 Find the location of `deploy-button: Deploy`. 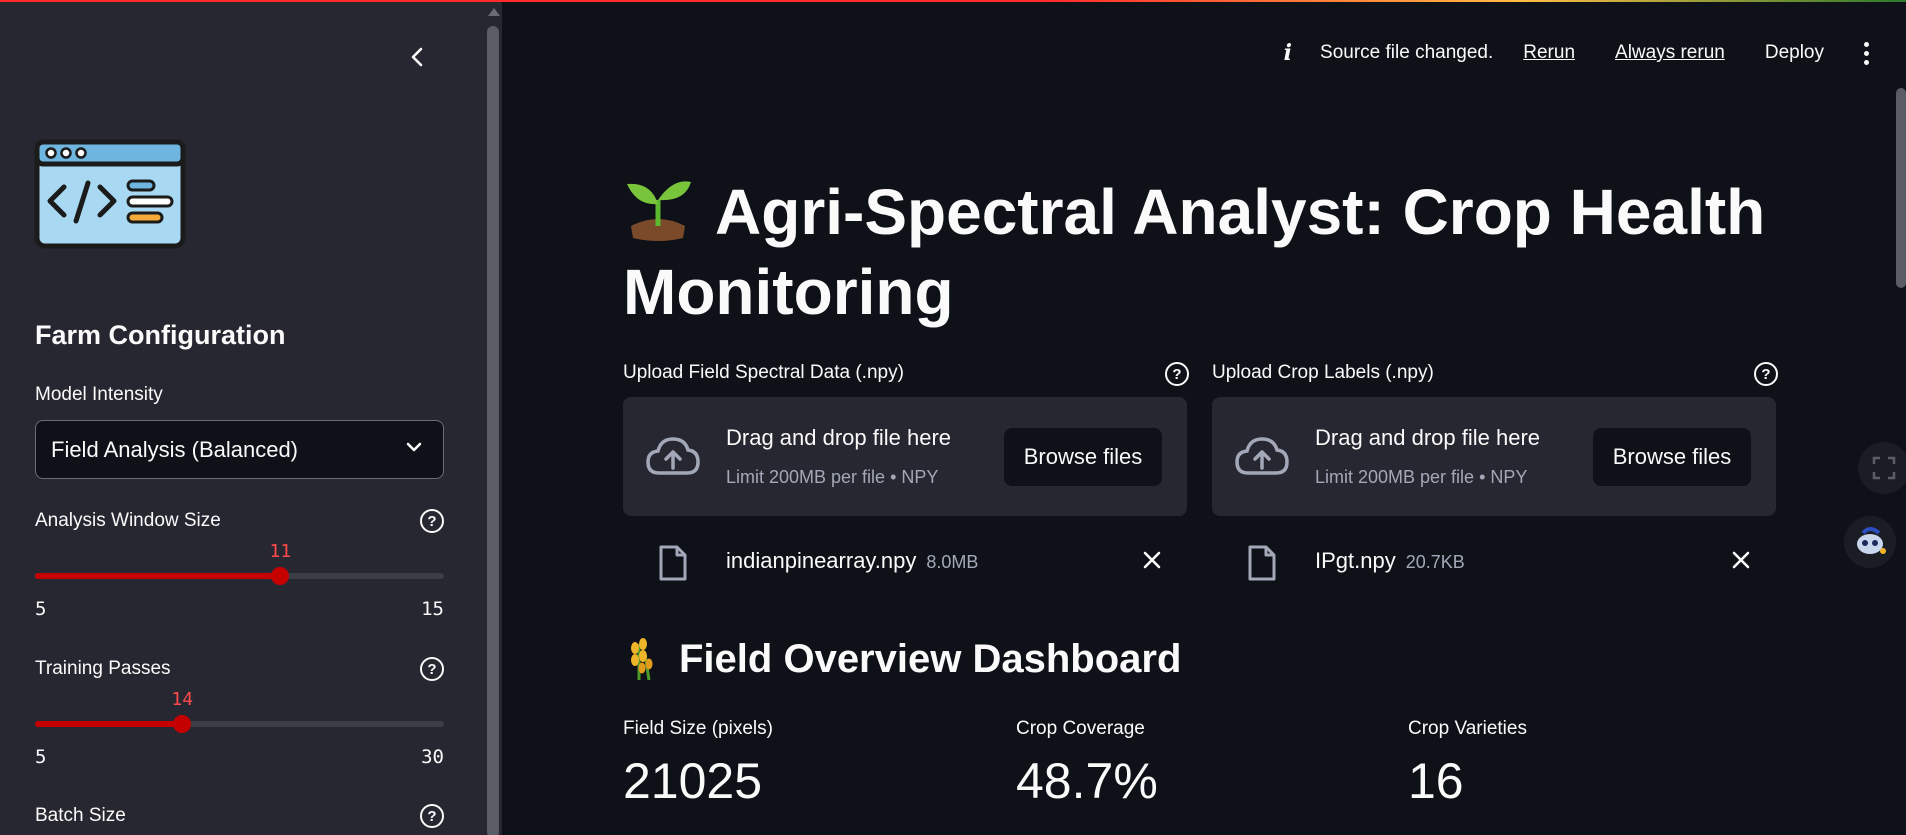

deploy-button: Deploy is located at coordinates (1794, 53).